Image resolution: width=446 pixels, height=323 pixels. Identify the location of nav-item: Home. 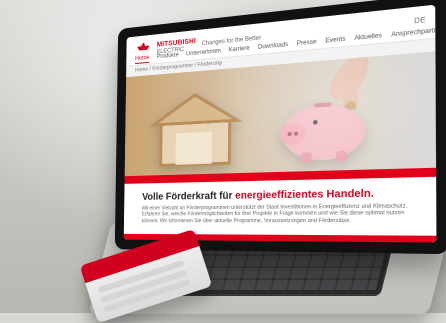
(142, 58).